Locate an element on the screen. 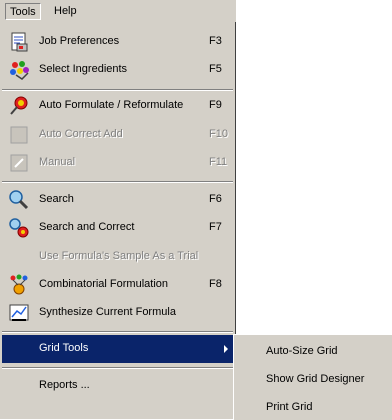  job-preferences-icon is located at coordinates (19, 42).